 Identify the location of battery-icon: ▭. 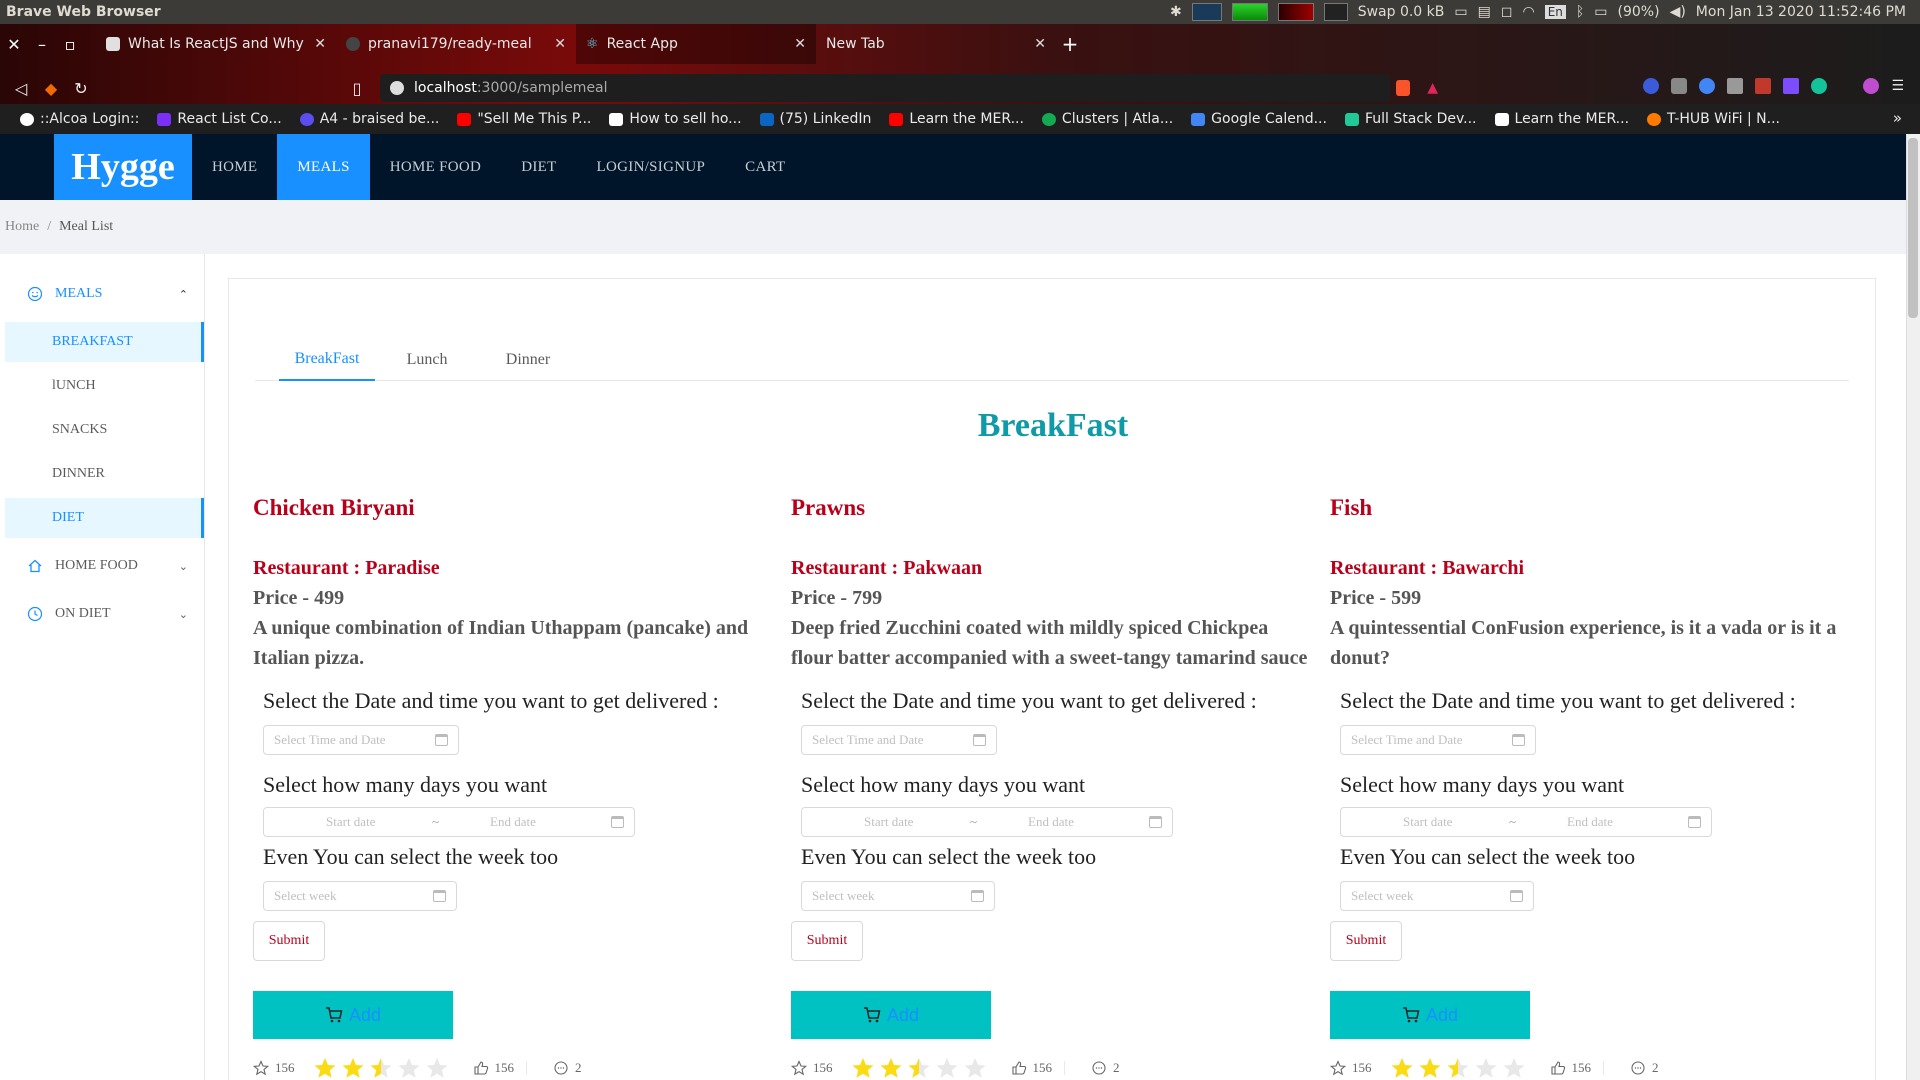
(1600, 12).